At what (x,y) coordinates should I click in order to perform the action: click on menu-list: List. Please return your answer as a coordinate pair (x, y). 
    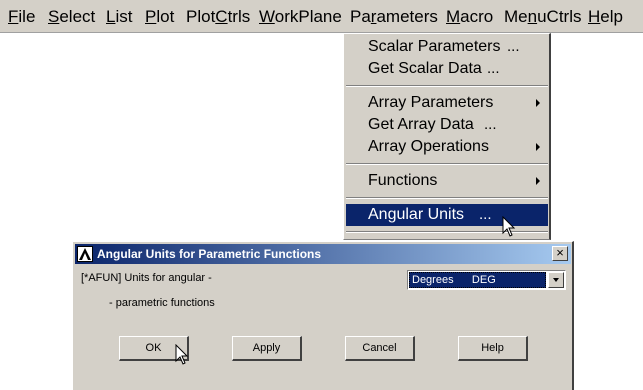
    Looking at the image, I should click on (119, 17).